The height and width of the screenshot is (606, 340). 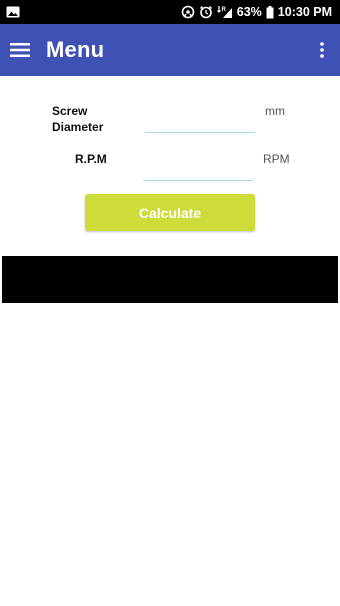 I want to click on image-notification-icon, so click(x=13, y=12).